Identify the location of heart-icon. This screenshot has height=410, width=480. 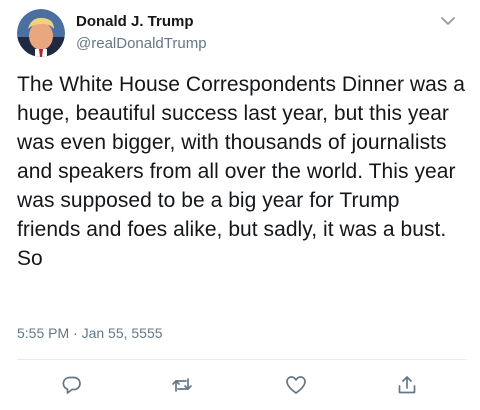
(296, 385).